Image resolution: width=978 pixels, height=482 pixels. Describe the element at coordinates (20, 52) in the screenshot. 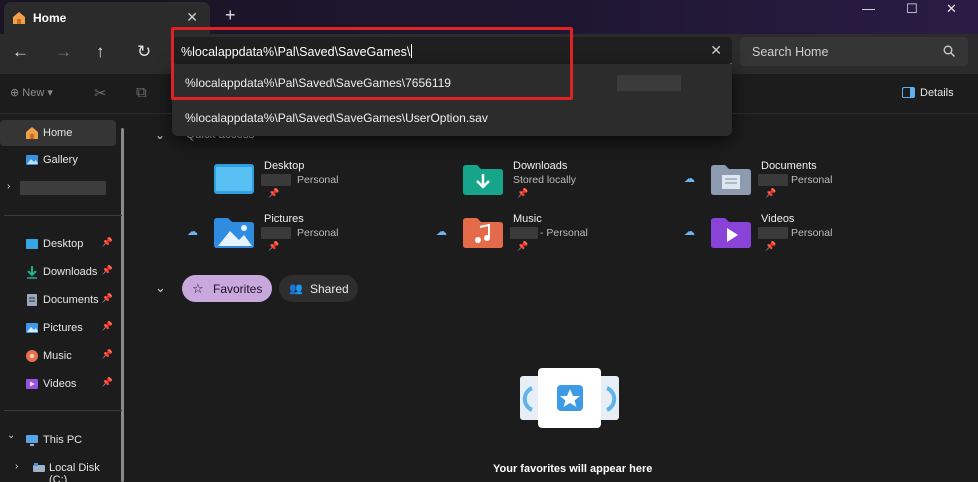

I see `back-icon: ←` at that location.